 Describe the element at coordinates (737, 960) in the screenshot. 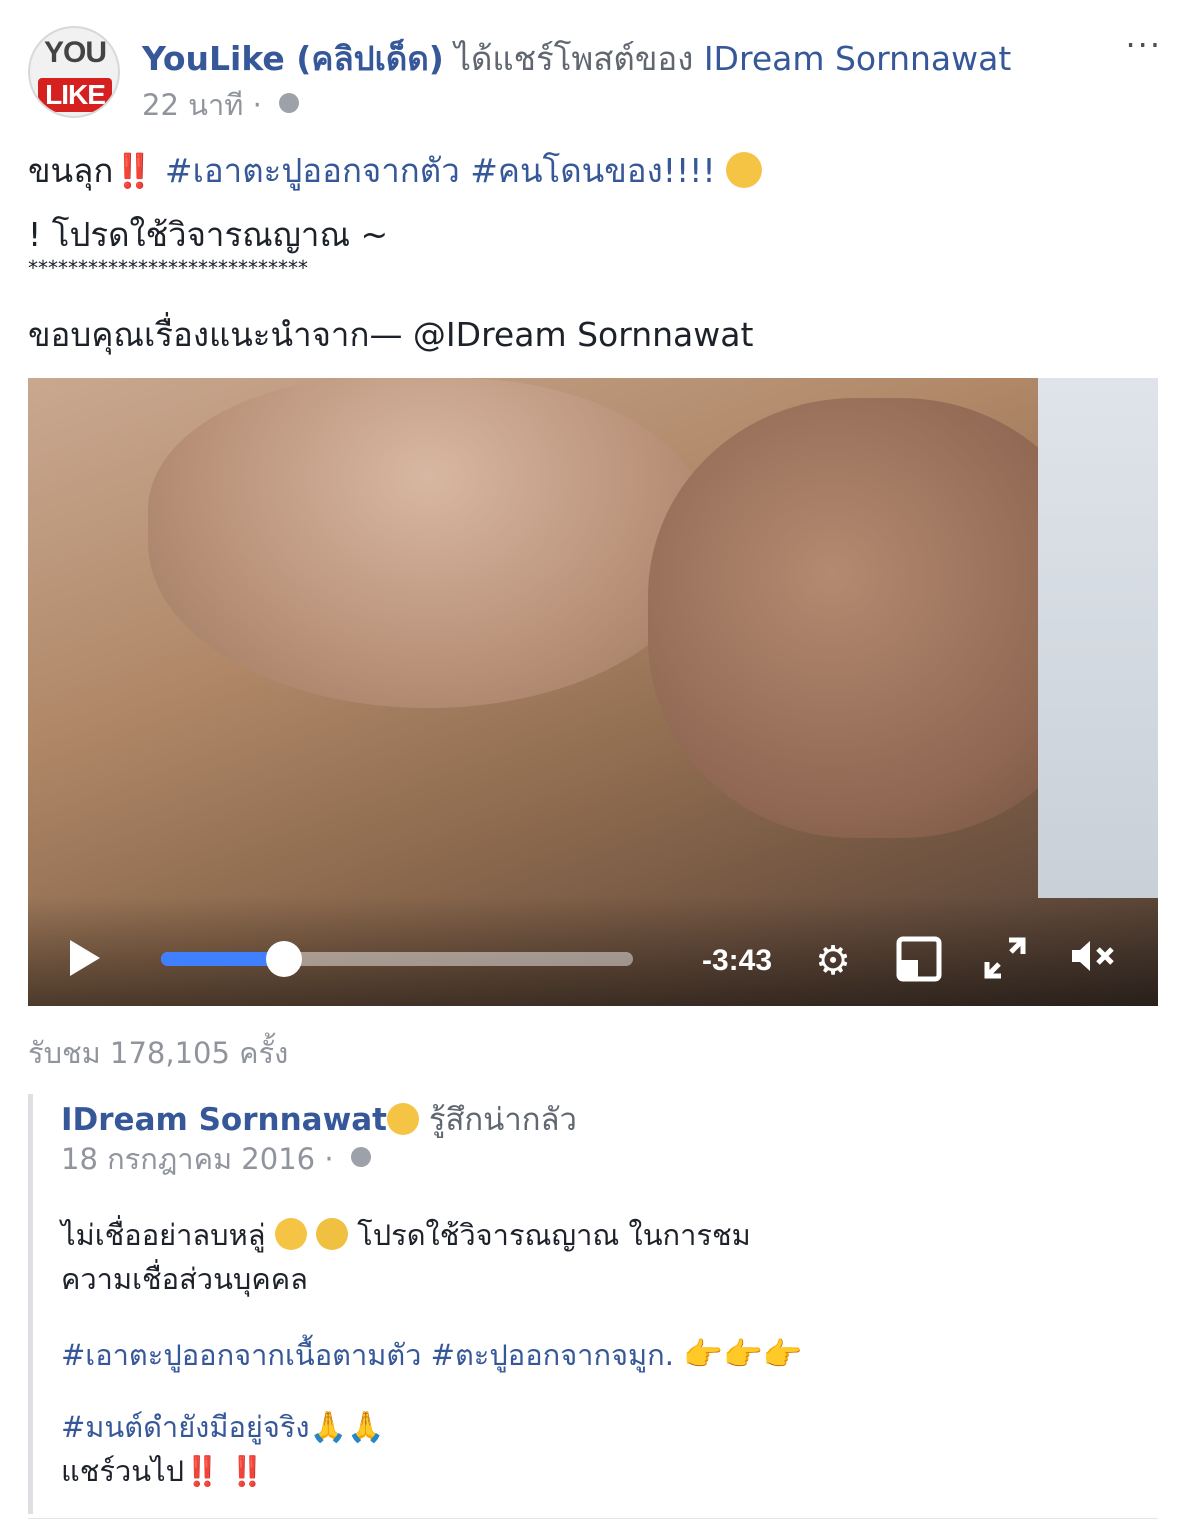

I see `time-remaining: -3:43` at that location.